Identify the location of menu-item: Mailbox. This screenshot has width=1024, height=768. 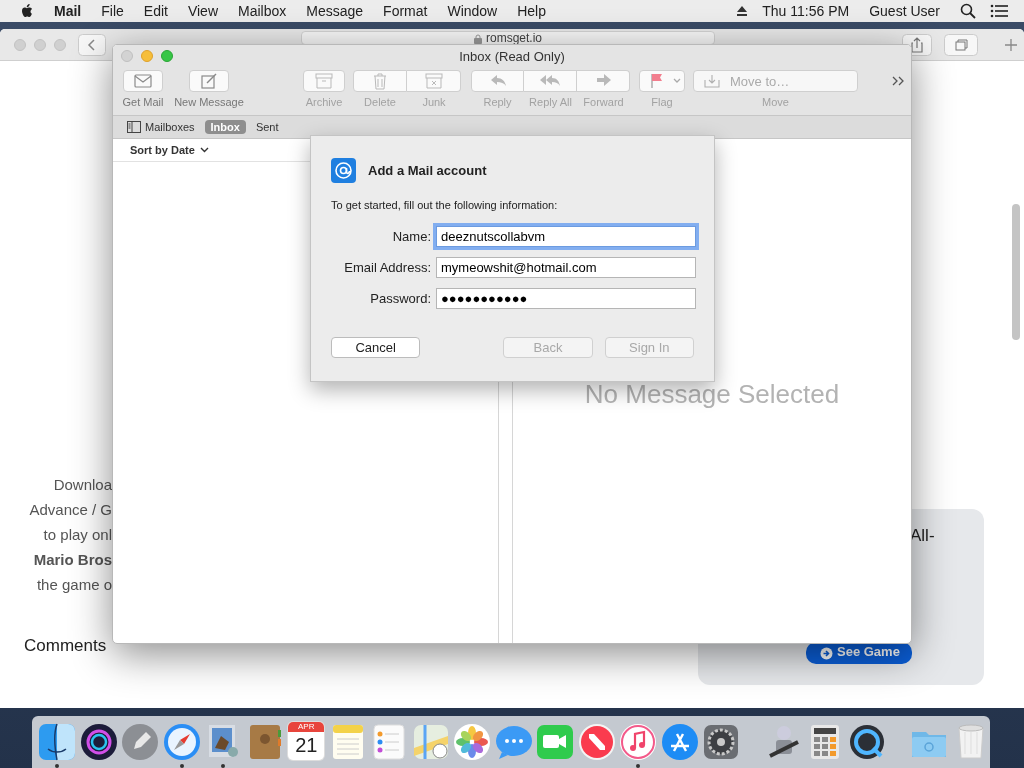
(262, 11).